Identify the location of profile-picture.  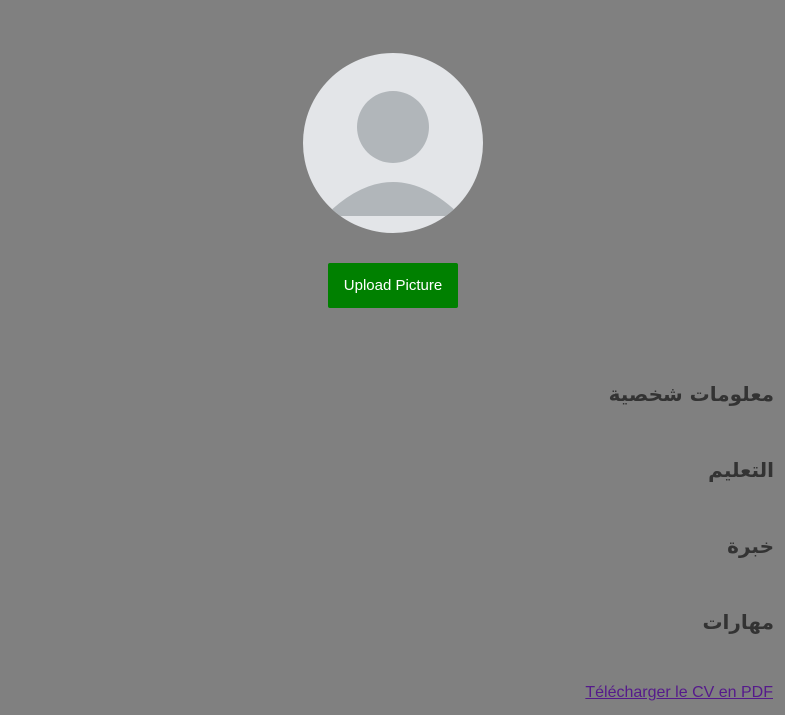
(393, 143).